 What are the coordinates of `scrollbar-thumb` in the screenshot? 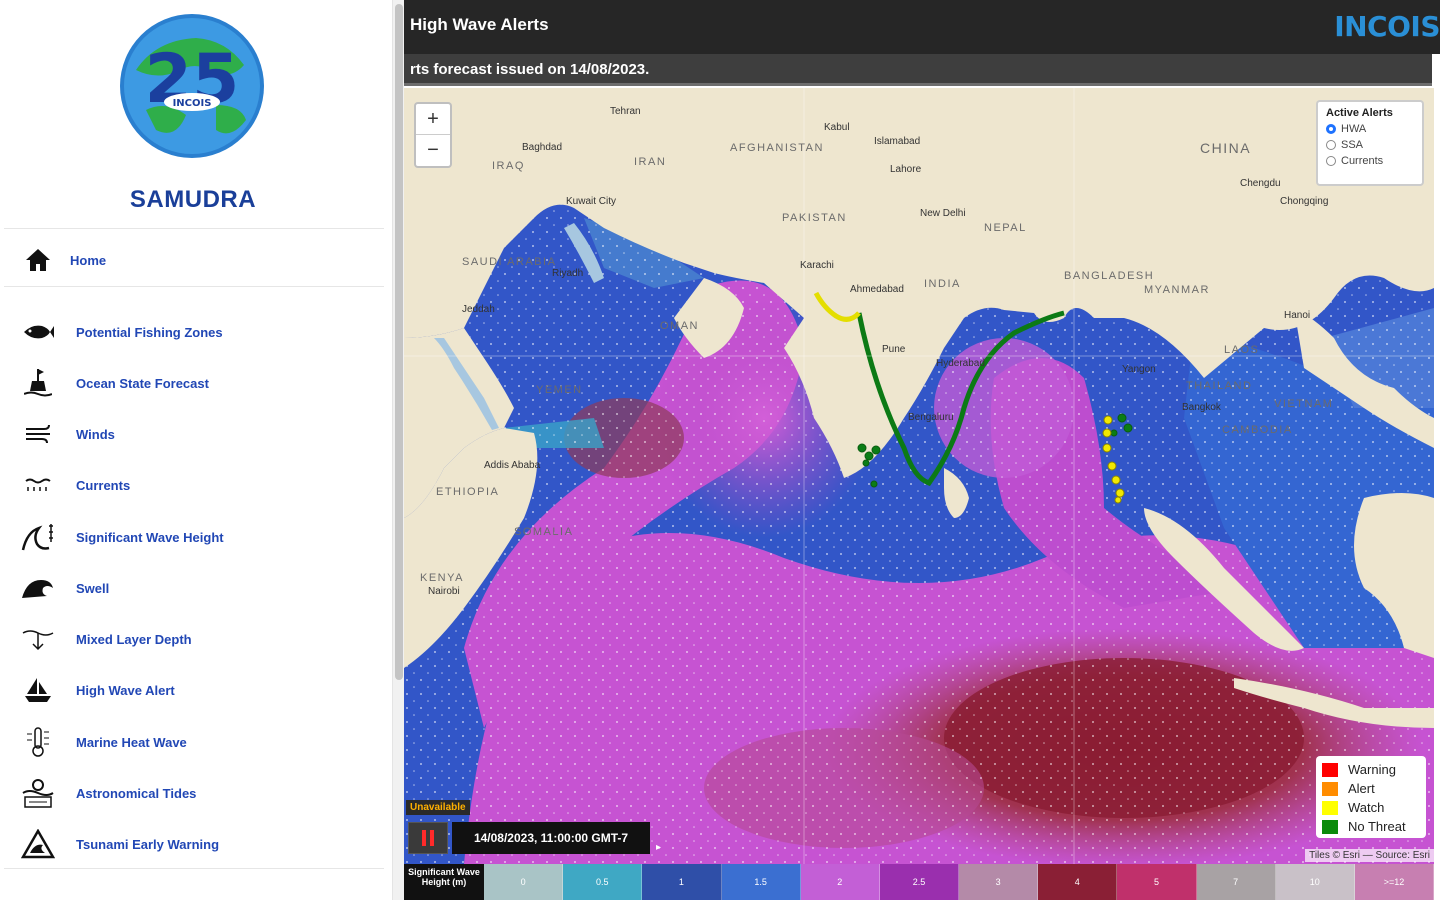 It's located at (399, 342).